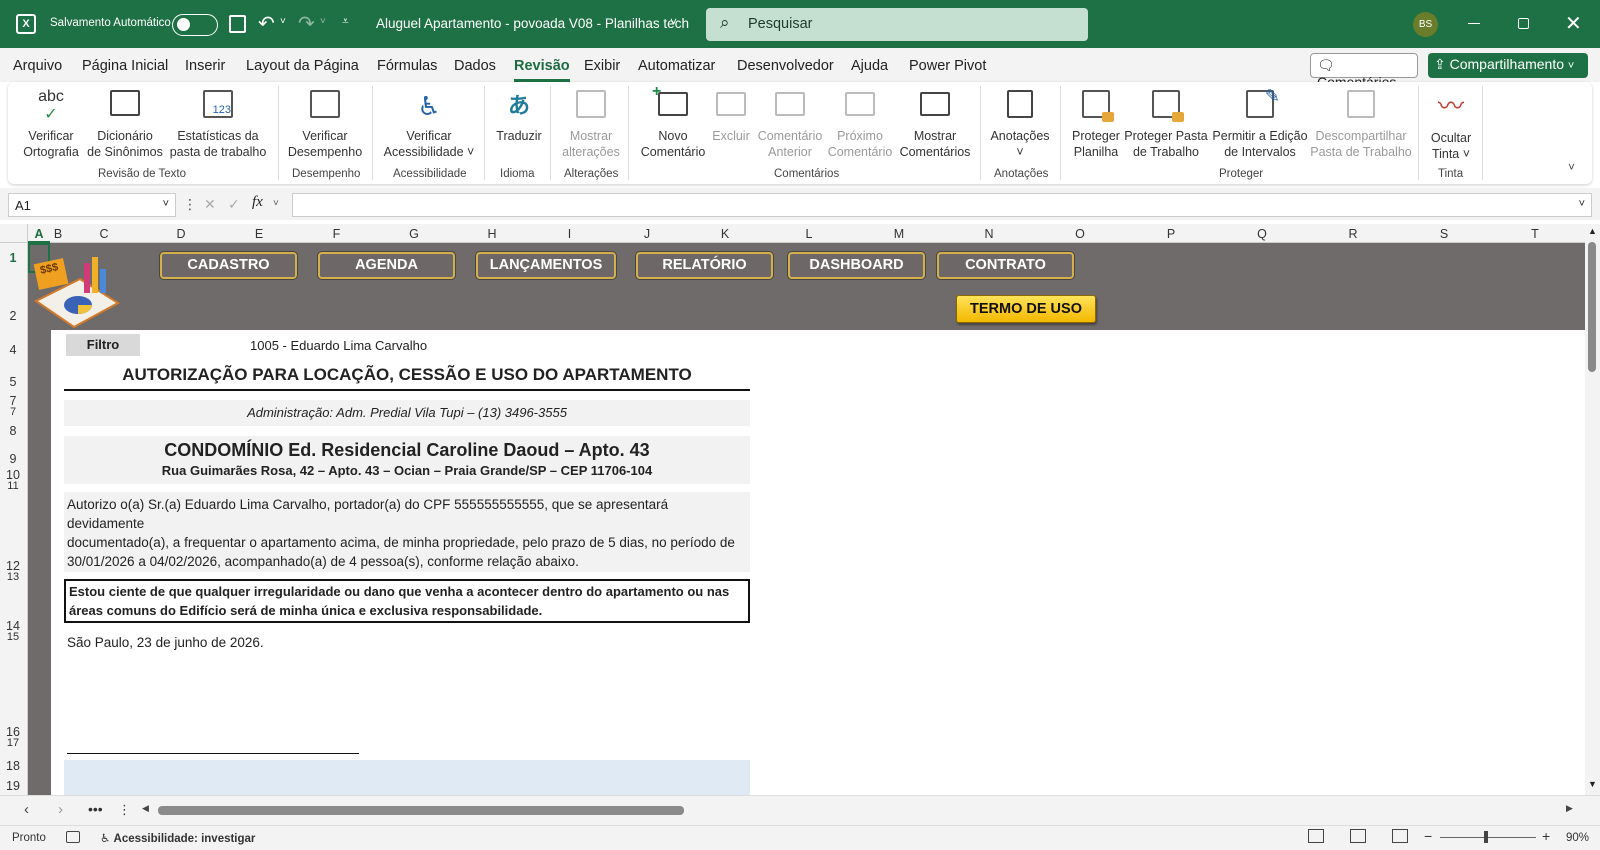 The width and height of the screenshot is (1600, 850). Describe the element at coordinates (1546, 836) in the screenshot. I see `zoom-in-icon: +` at that location.